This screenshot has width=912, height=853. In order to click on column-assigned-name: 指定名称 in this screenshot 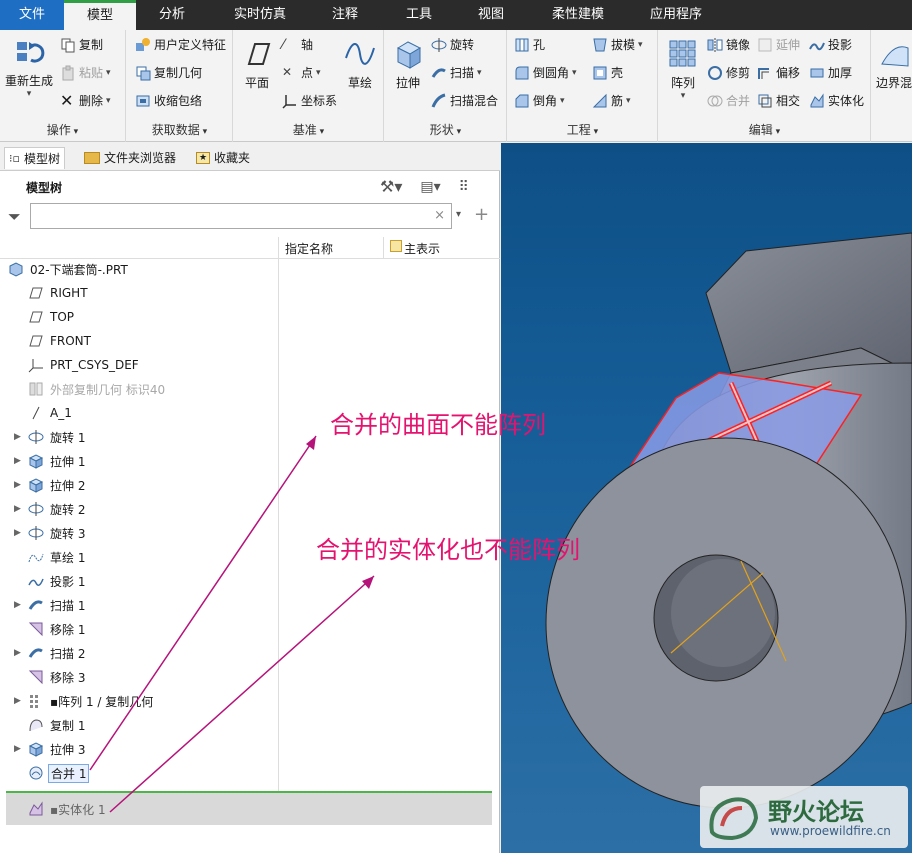, I will do `click(309, 248)`.